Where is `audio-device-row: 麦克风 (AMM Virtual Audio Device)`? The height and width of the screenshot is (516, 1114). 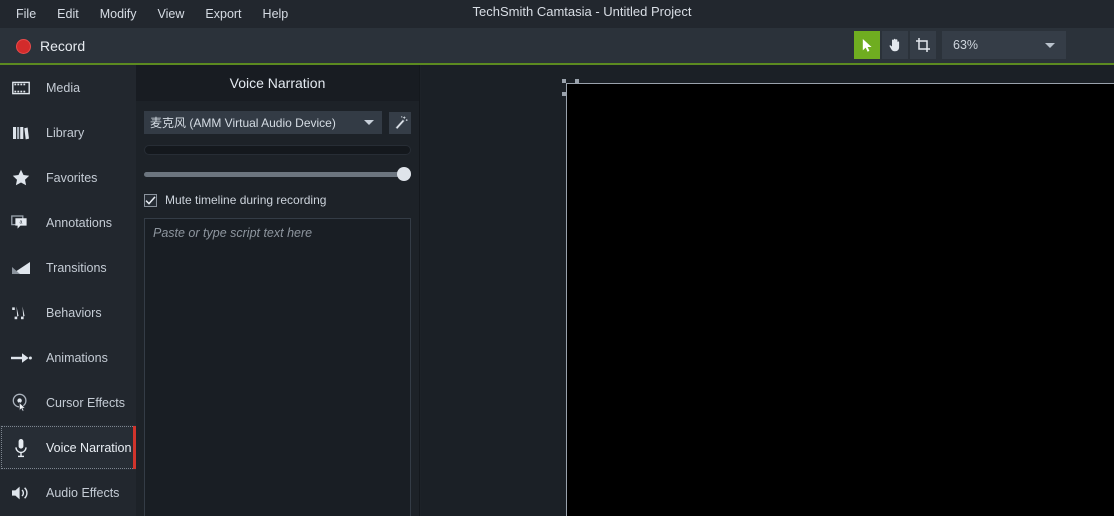
audio-device-row: 麦克风 (AMM Virtual Audio Device) is located at coordinates (277, 122).